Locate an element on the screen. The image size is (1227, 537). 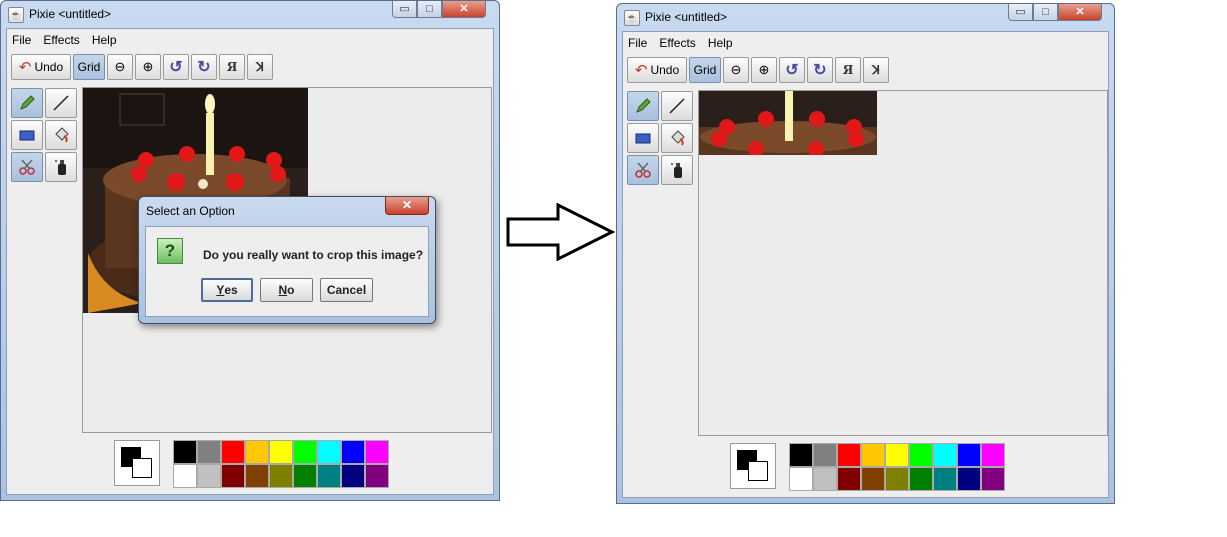
yes-mnemonic: Y is located at coordinates (220, 290).